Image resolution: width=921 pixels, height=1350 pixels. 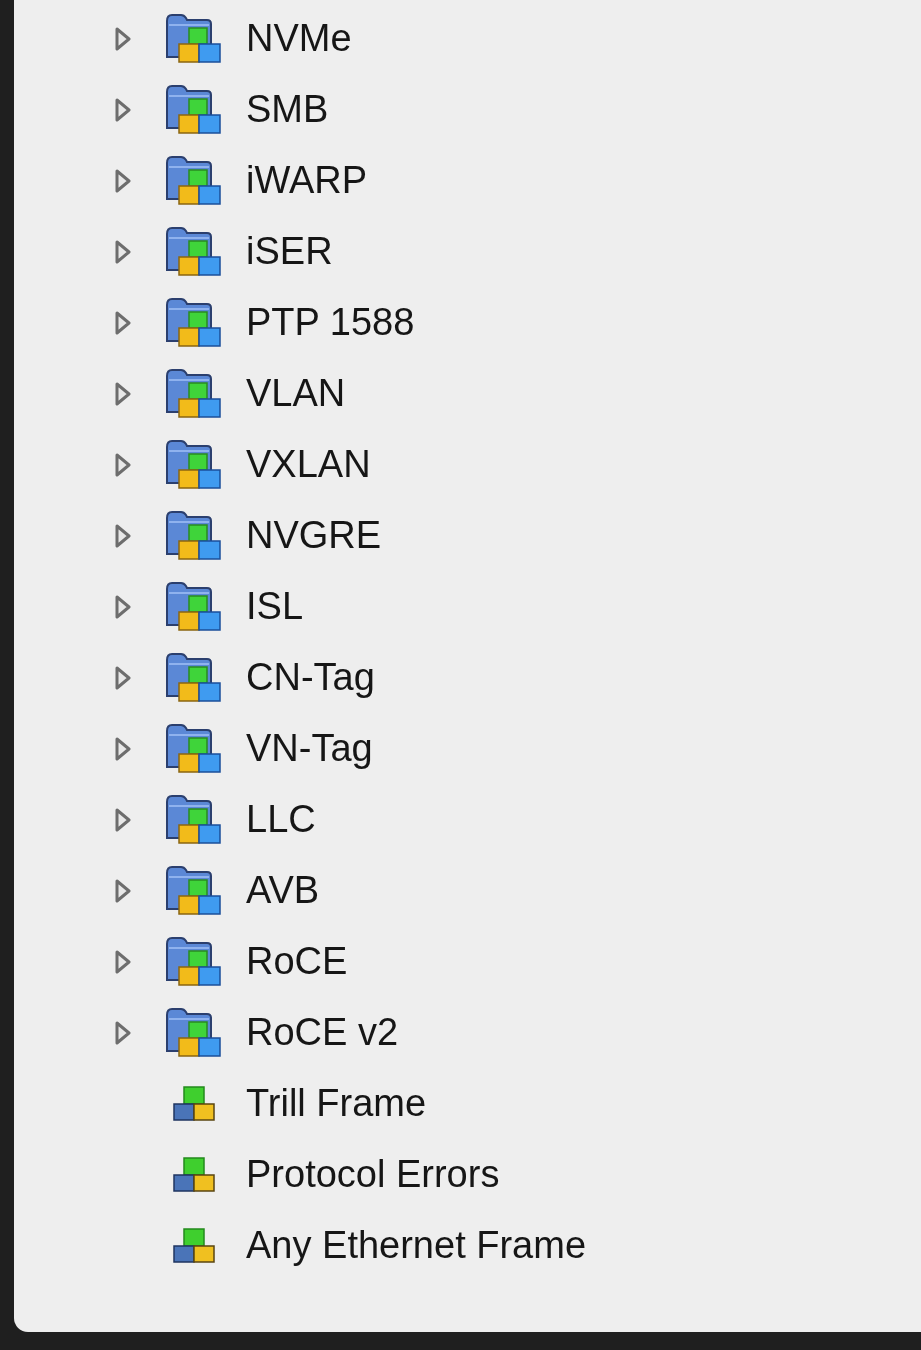 I want to click on tree-node-label: NVMe, so click(x=583, y=38).